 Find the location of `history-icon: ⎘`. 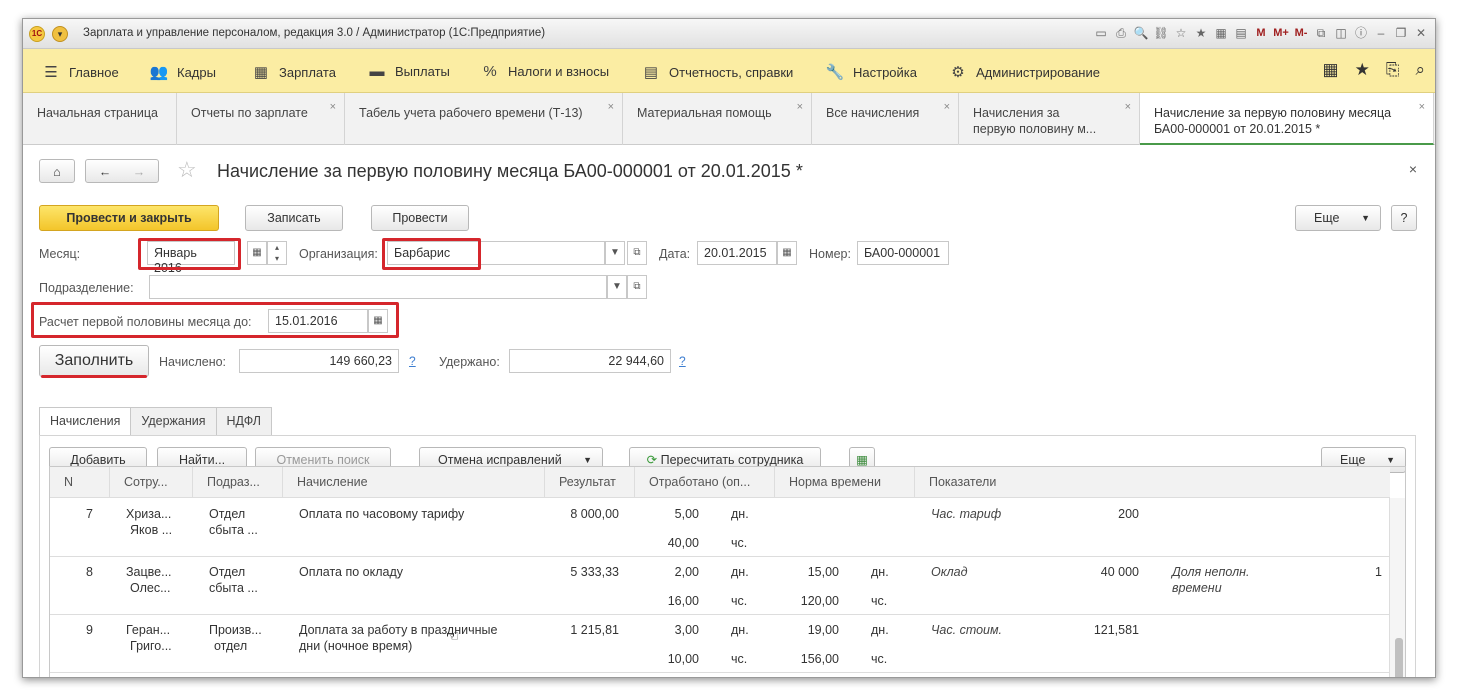

history-icon: ⎘ is located at coordinates (1393, 70).